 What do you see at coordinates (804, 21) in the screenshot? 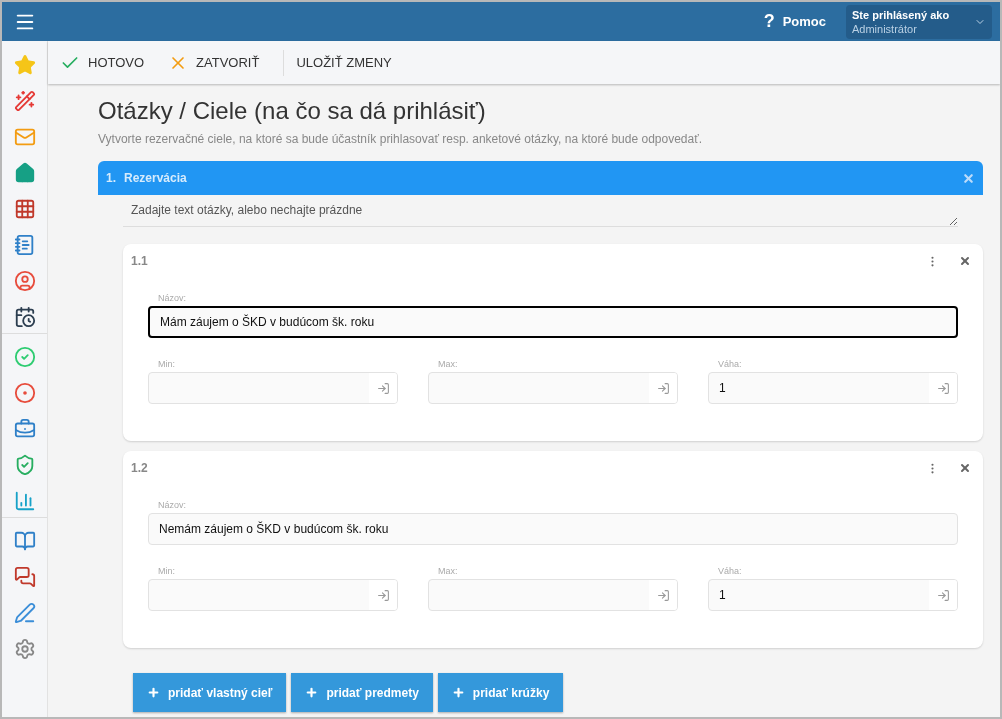
I see `help-link: Pomoc` at bounding box center [804, 21].